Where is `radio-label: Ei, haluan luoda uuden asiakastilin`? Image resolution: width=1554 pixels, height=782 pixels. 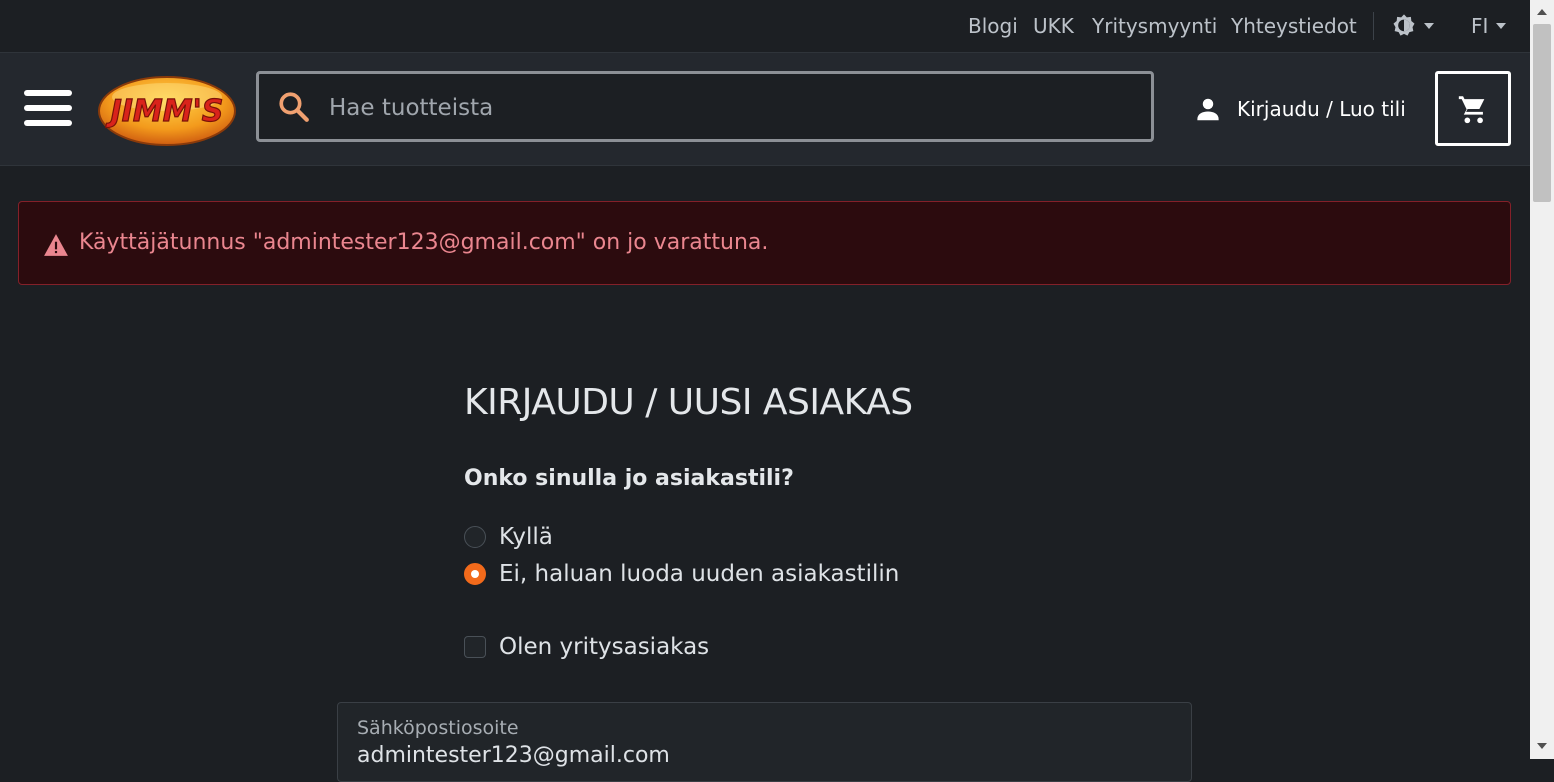
radio-label: Ei, haluan luoda uuden asiakastilin is located at coordinates (699, 574).